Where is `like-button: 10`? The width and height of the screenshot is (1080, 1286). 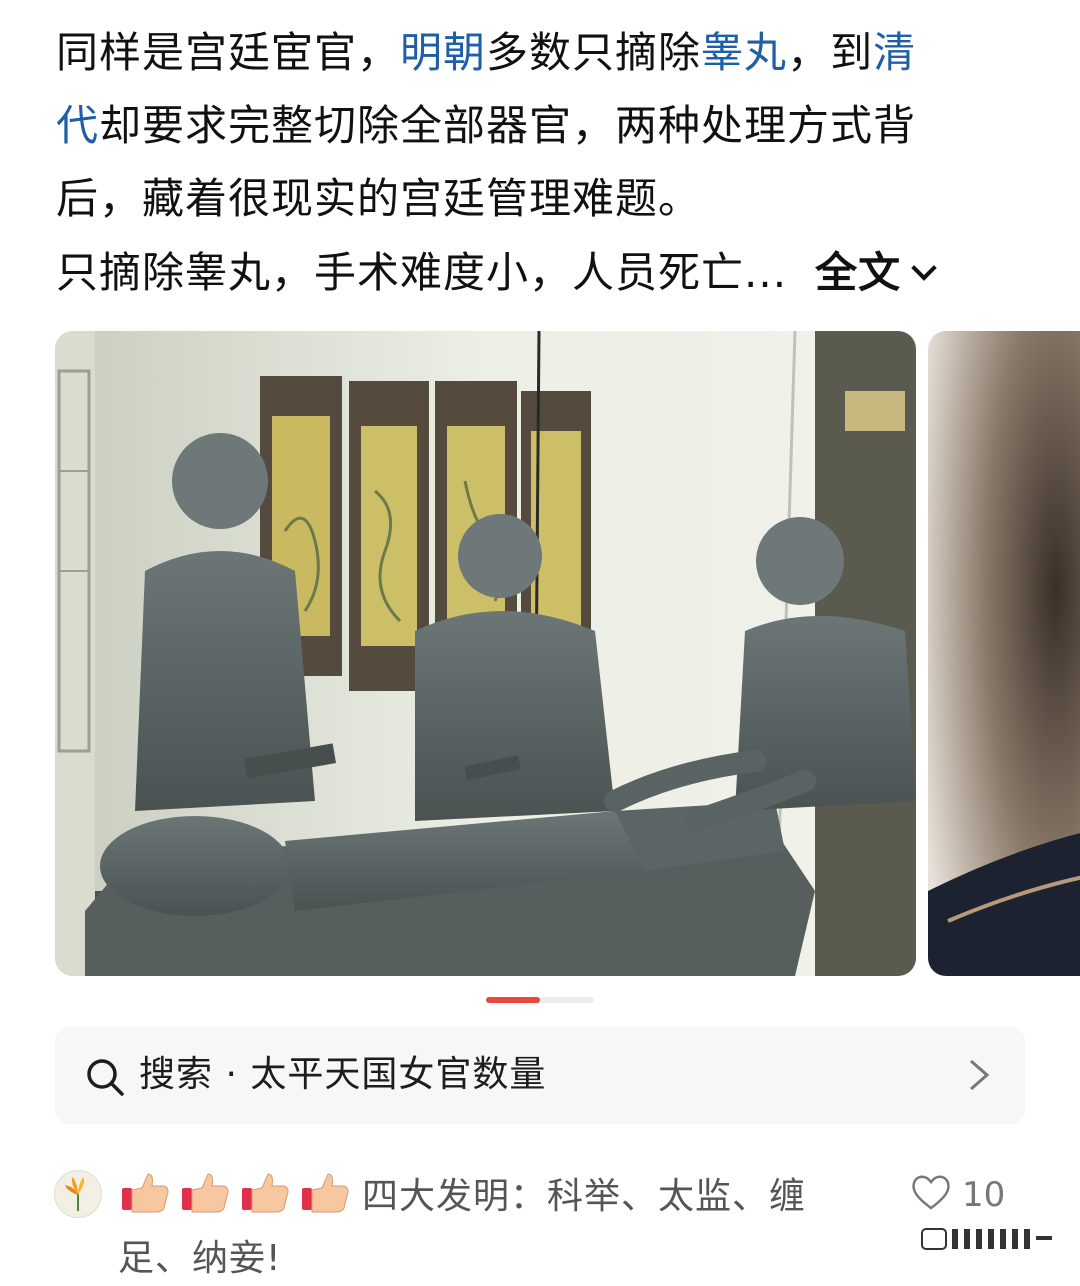
like-button: 10 is located at coordinates (957, 1195).